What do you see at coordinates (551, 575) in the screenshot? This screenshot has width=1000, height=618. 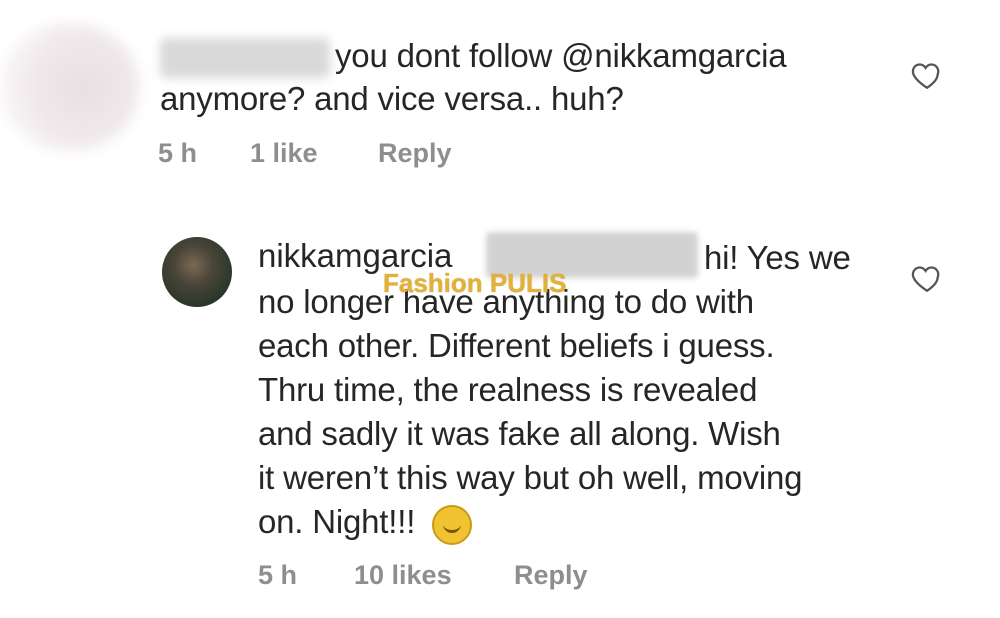 I see `comment-2-reply-button: Reply` at bounding box center [551, 575].